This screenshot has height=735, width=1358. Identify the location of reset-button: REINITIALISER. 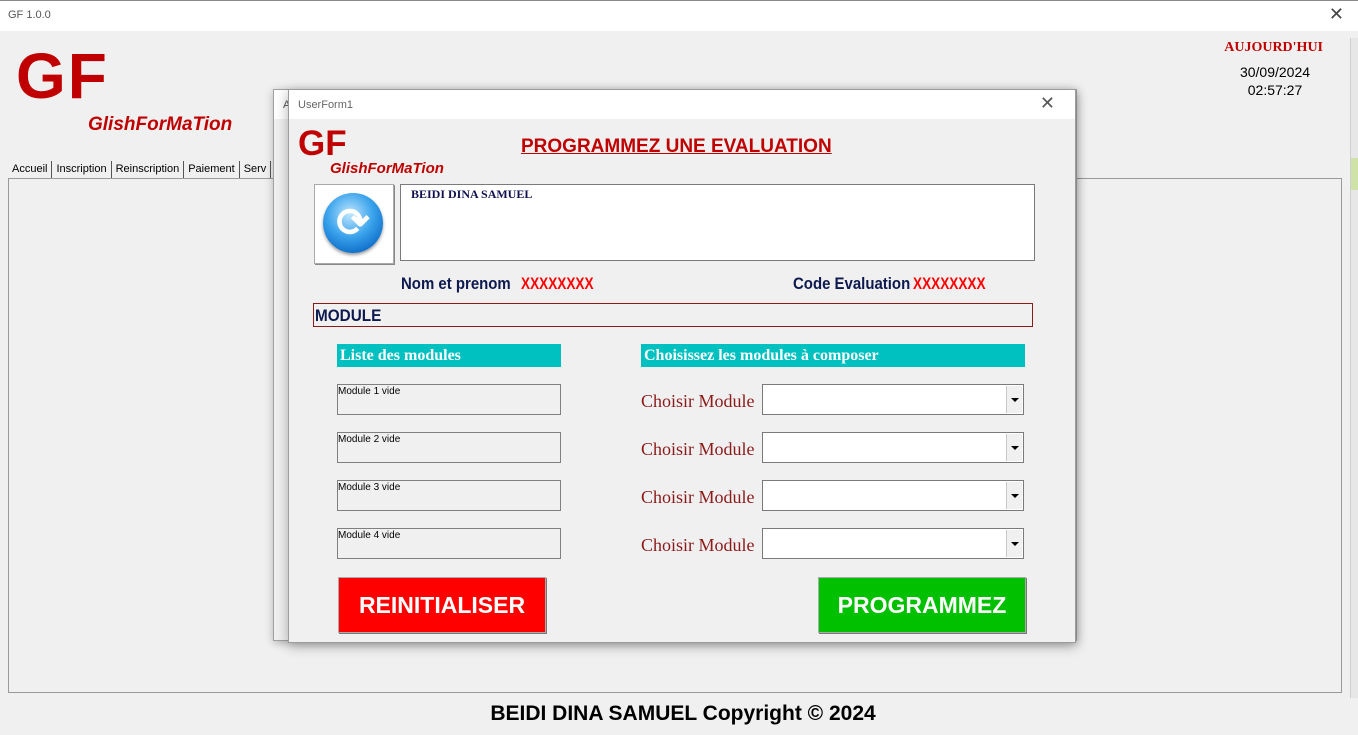
(442, 605).